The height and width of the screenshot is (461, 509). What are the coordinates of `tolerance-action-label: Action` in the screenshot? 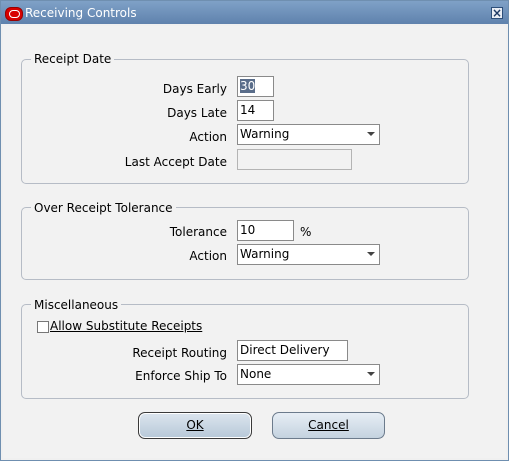 It's located at (208, 256).